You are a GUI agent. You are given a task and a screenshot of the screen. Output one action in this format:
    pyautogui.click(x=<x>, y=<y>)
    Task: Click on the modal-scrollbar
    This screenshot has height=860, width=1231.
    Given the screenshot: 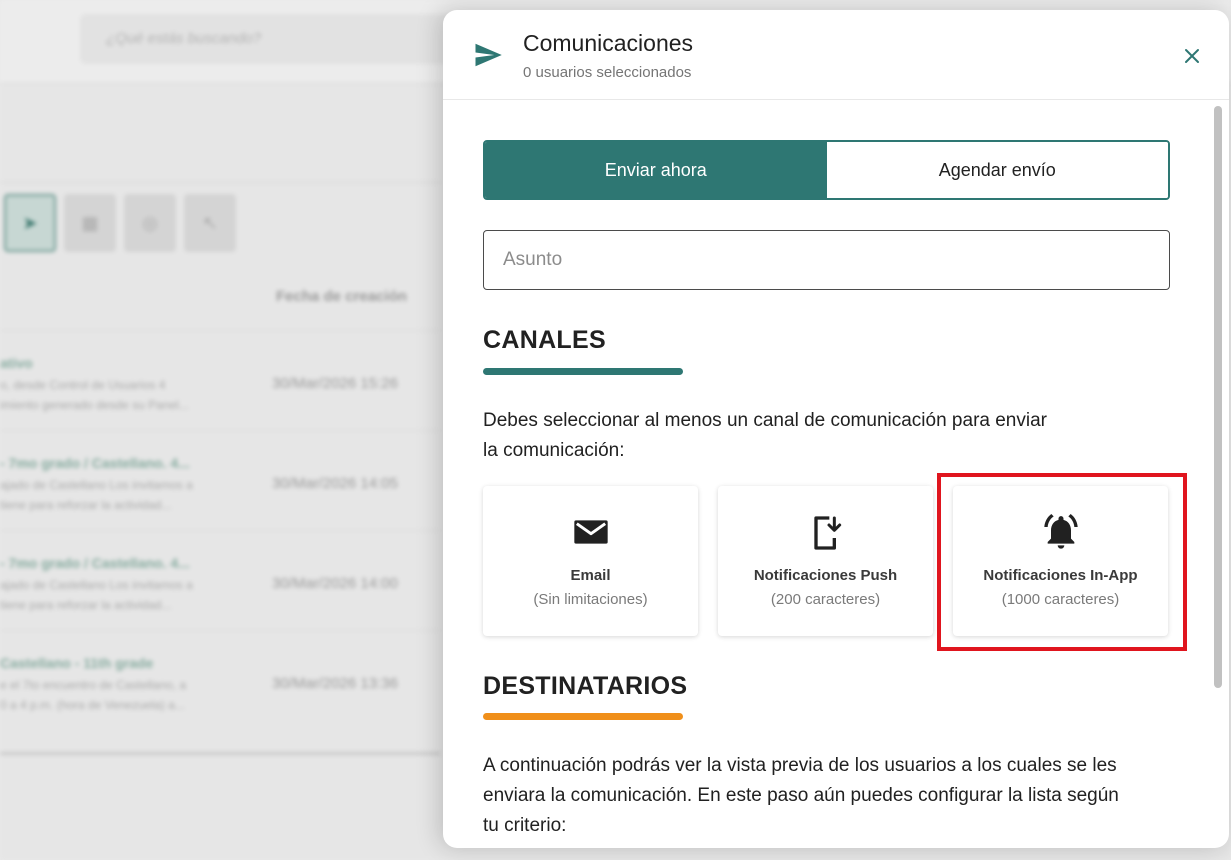 What is the action you would take?
    pyautogui.click(x=1218, y=397)
    